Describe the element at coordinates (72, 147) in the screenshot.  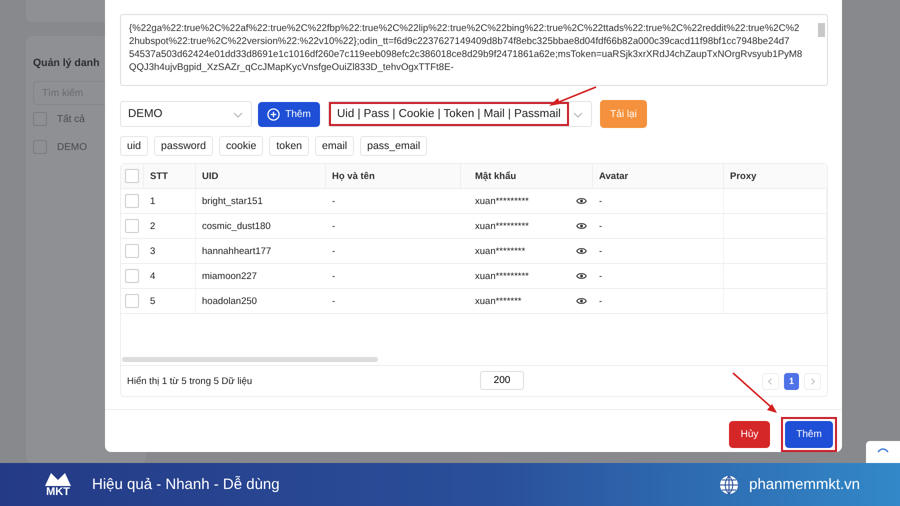
I see `group-label: DEMO` at that location.